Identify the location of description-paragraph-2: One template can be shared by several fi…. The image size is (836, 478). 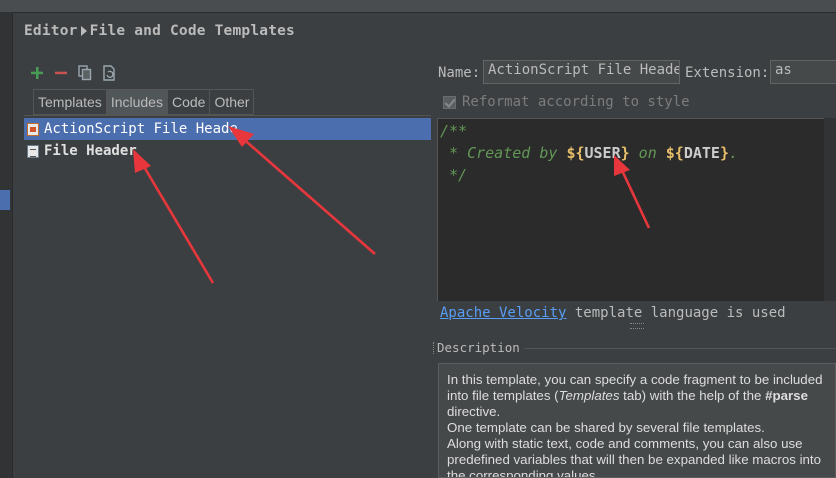
(606, 427).